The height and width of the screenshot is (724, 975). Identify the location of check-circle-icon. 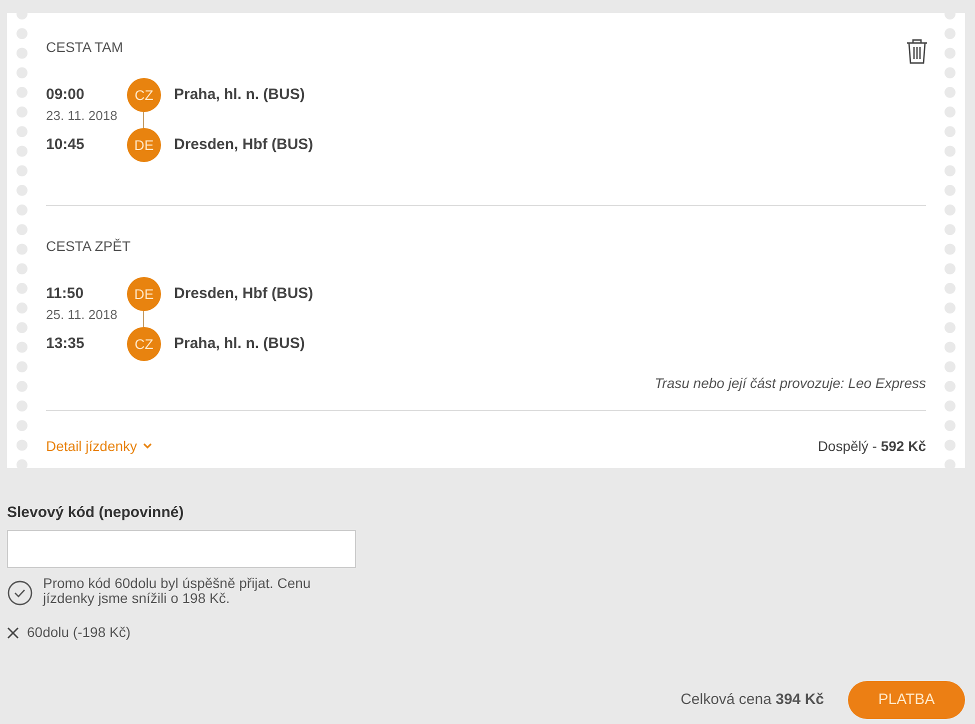
(20, 593).